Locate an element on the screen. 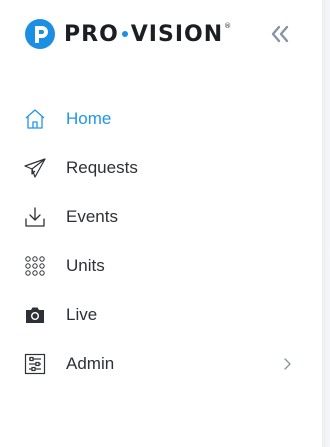  download-icon is located at coordinates (35, 217).